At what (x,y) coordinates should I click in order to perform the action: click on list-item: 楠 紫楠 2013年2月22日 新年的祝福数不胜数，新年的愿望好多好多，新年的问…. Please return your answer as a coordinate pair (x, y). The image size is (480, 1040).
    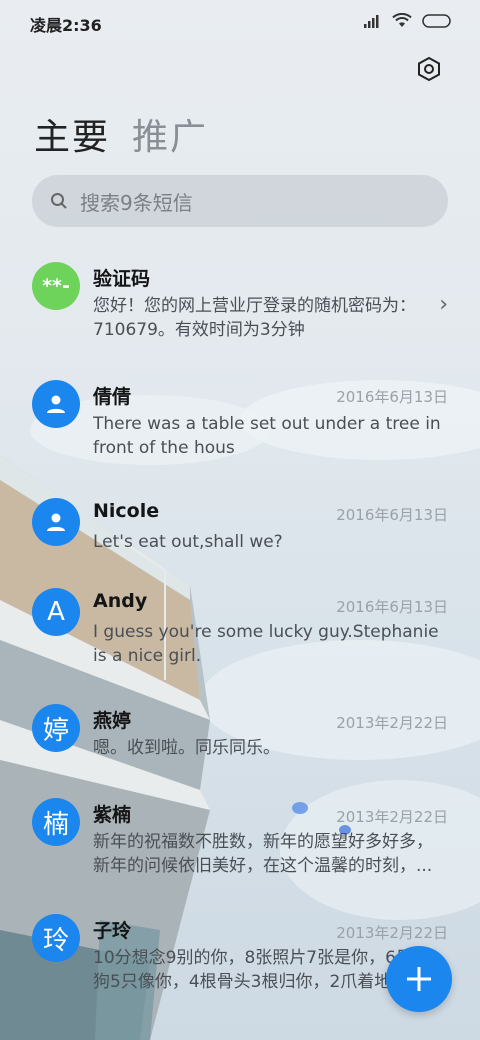
    Looking at the image, I should click on (240, 842).